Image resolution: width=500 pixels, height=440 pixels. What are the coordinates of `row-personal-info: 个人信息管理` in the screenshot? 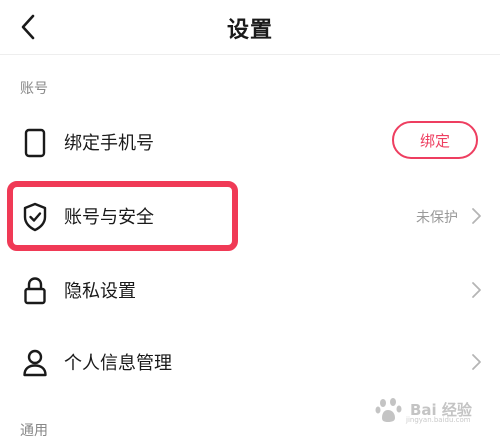 It's located at (250, 362).